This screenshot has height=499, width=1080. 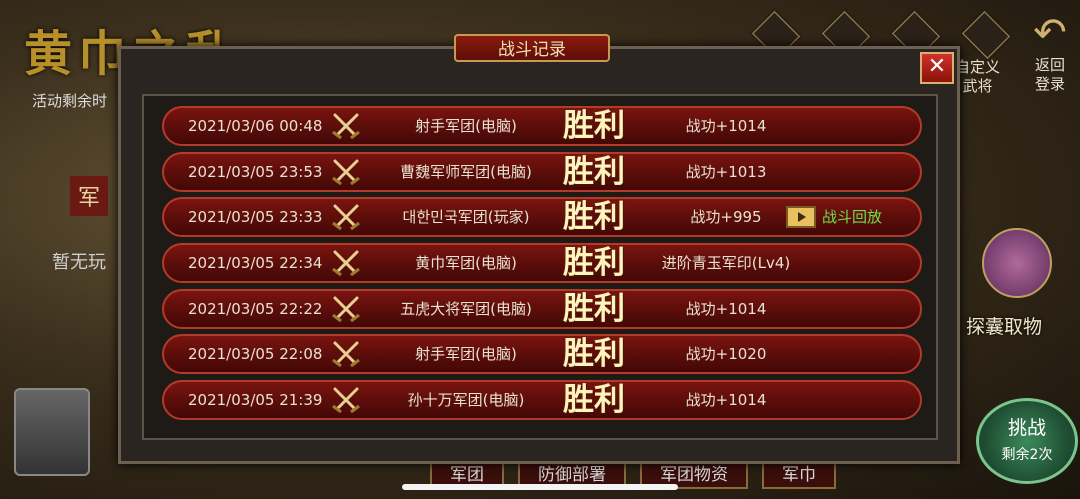 What do you see at coordinates (255, 263) in the screenshot?
I see `record-datetime: 2021/03/05 22:34` at bounding box center [255, 263].